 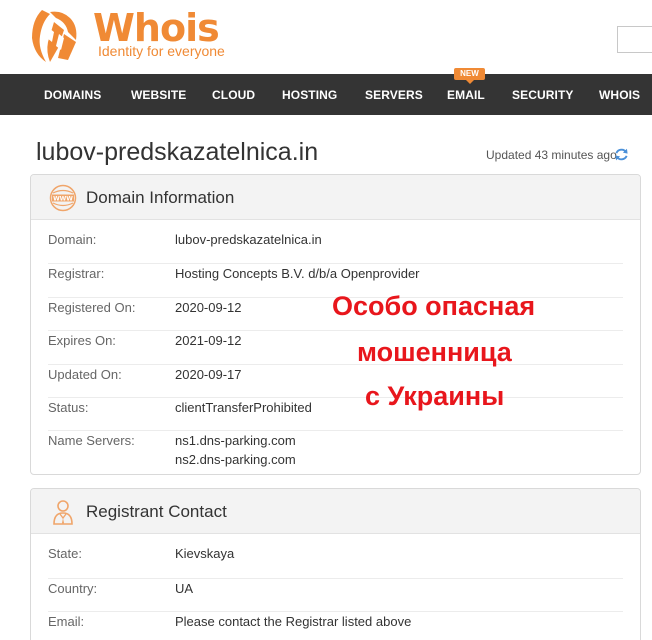 I want to click on registrant-title: Registrant Contact, so click(x=156, y=511).